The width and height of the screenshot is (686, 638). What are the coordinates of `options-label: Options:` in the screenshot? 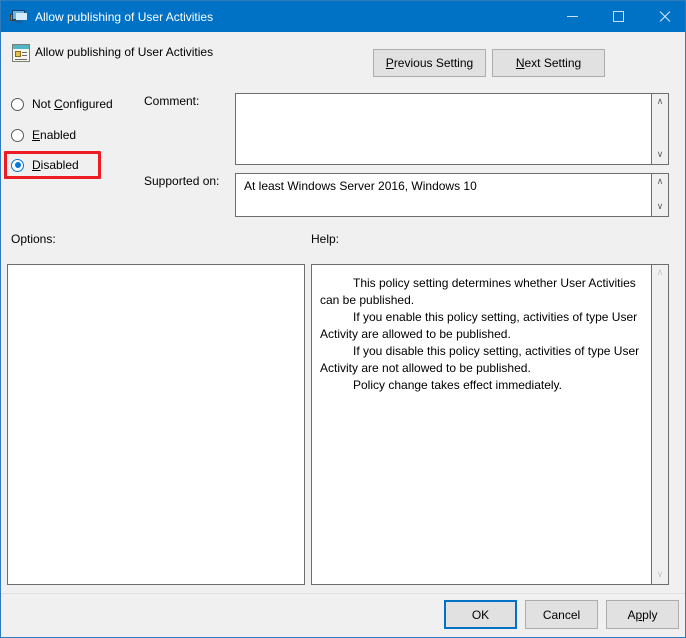 It's located at (33, 239).